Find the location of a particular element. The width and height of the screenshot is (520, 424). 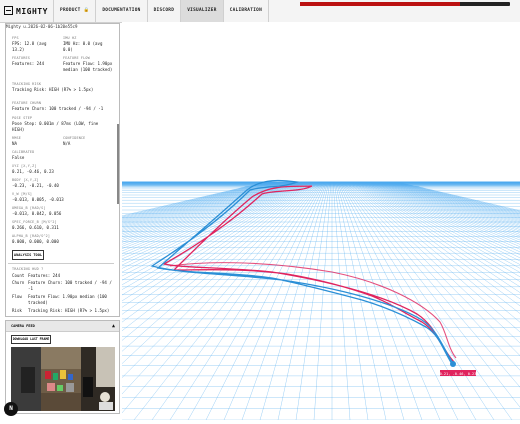

mighty-logo: MIGHTY is located at coordinates (26, 11).